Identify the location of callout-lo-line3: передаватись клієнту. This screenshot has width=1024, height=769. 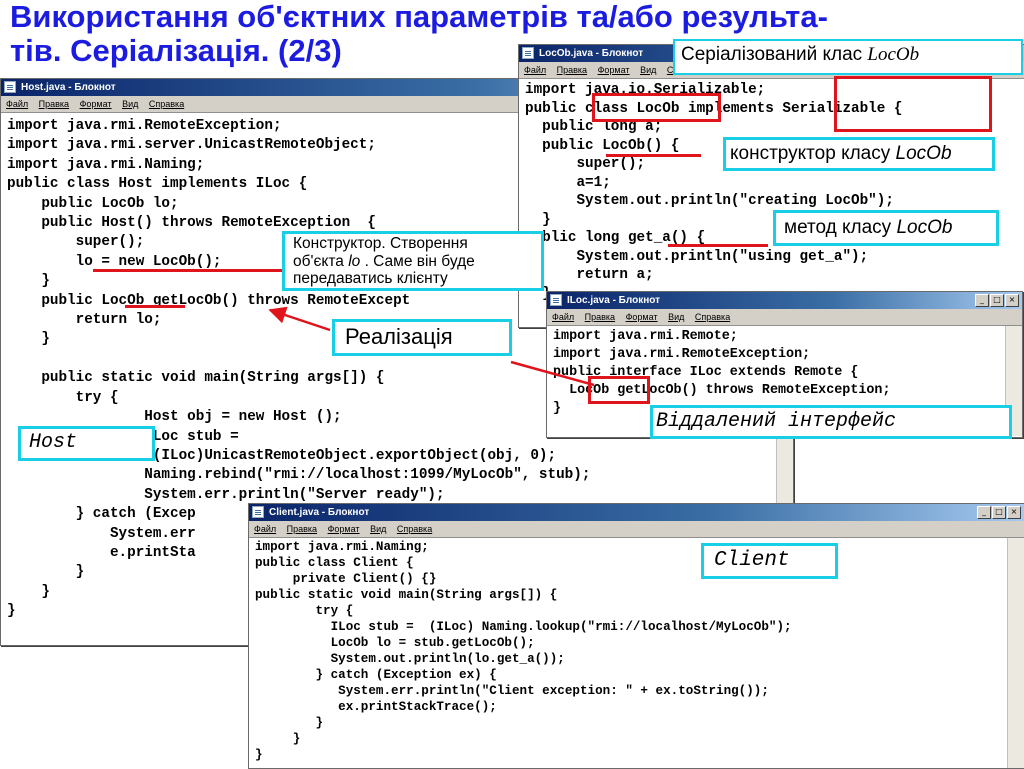
(370, 278).